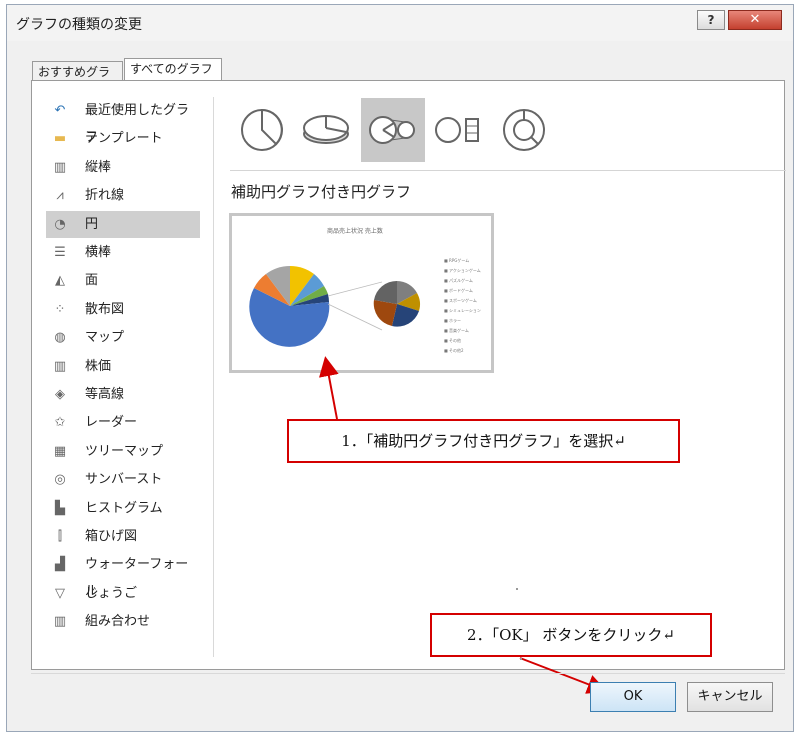 The height and width of the screenshot is (738, 800). What do you see at coordinates (329, 388) in the screenshot?
I see `arrow-to-preview` at bounding box center [329, 388].